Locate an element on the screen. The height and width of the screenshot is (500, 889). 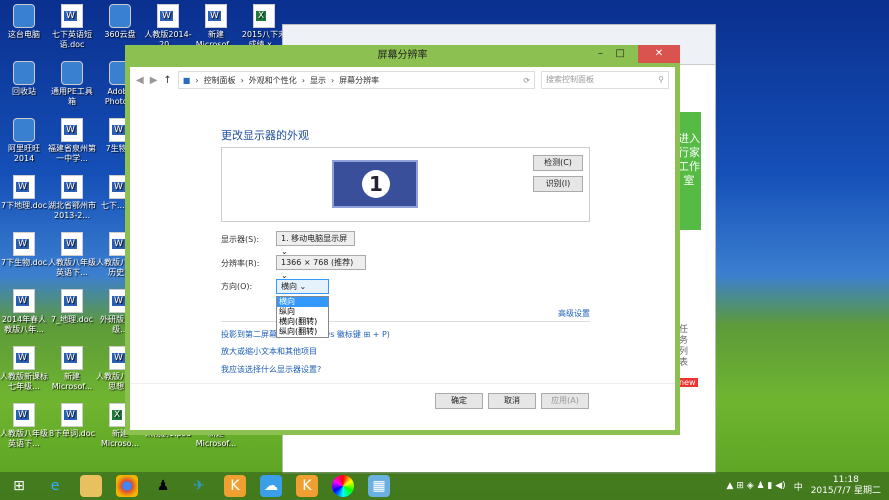
desktop-icon: 7下地理.doc is located at coordinates (24, 193).